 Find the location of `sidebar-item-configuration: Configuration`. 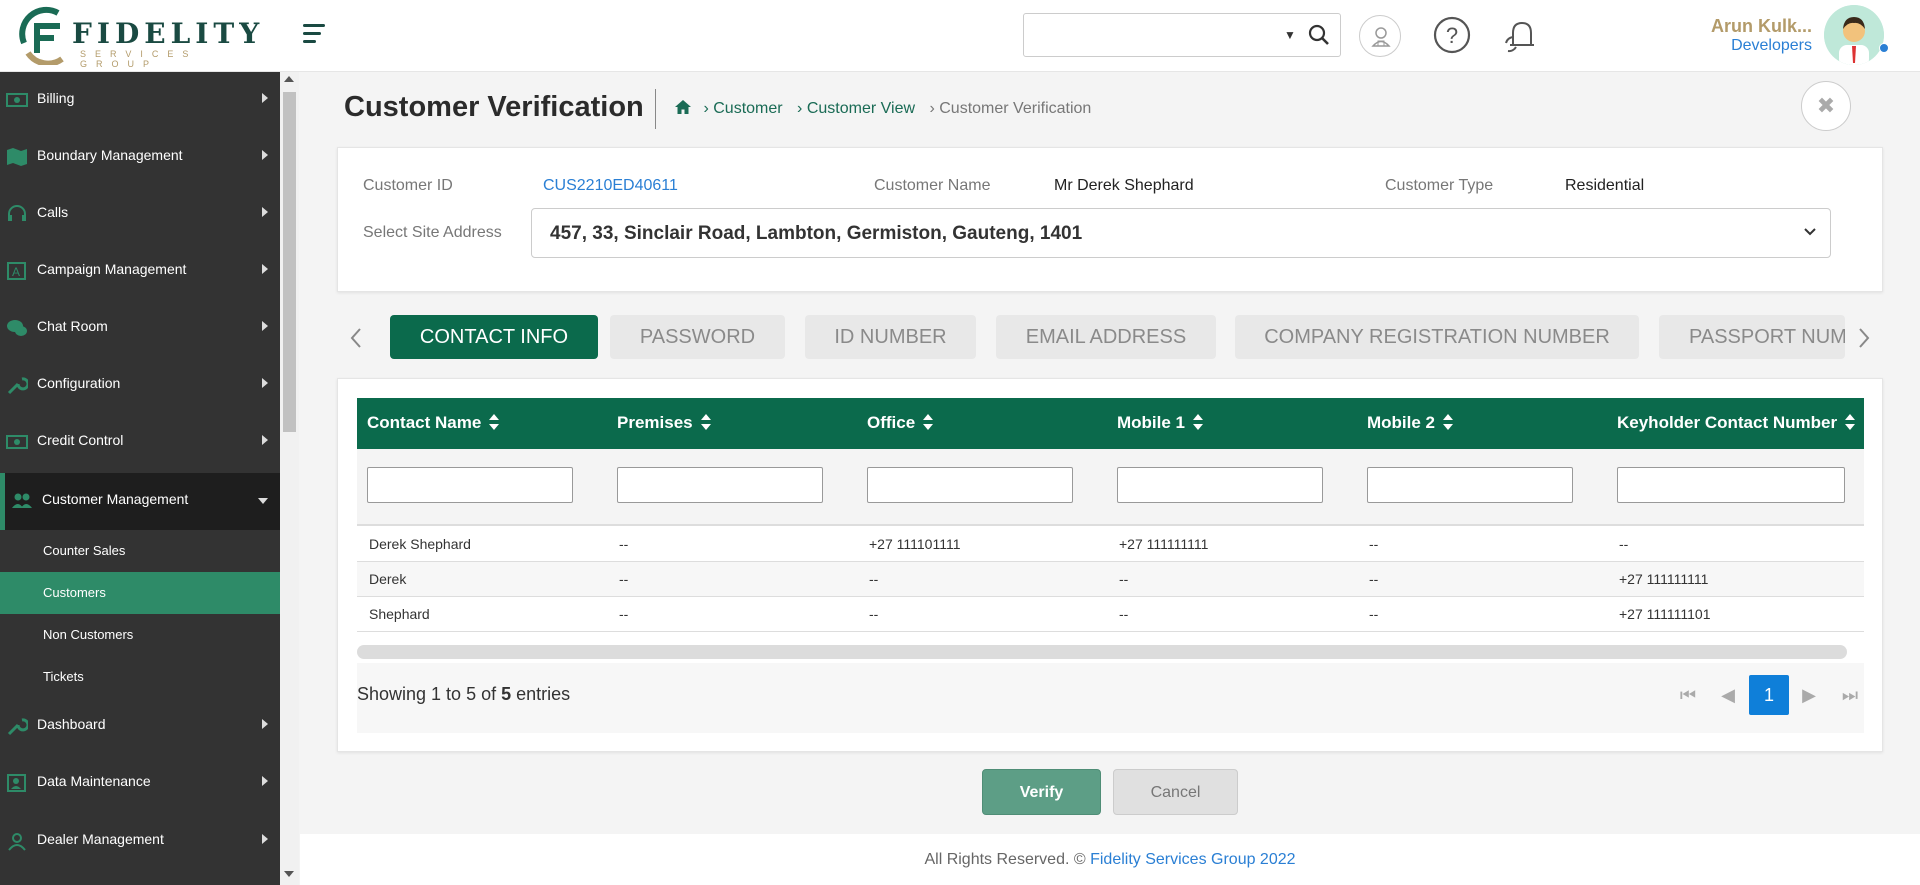

sidebar-item-configuration: Configuration is located at coordinates (140, 385).